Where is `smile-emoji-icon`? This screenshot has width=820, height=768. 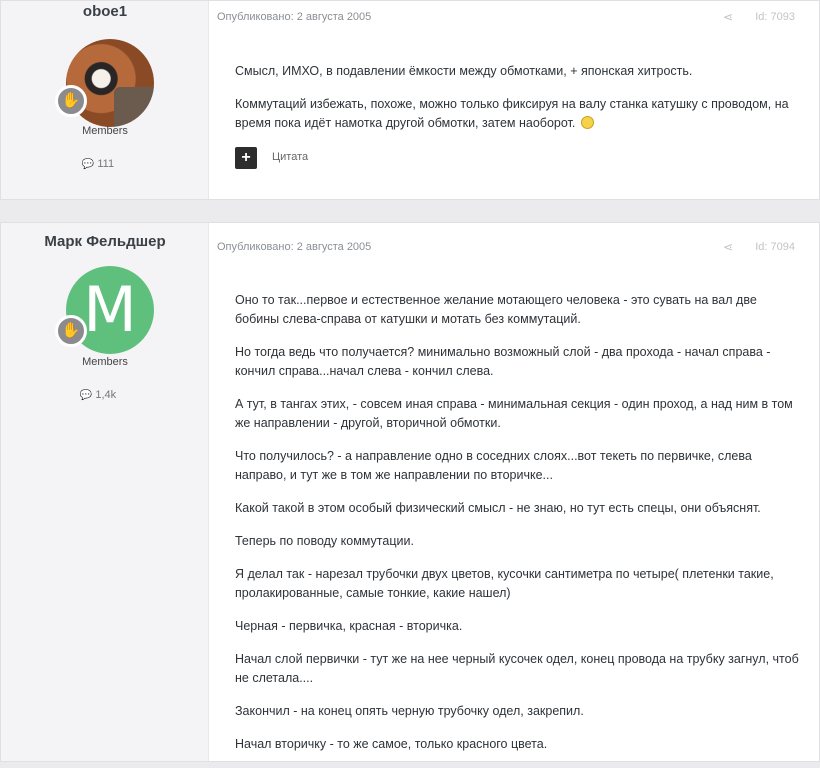 smile-emoji-icon is located at coordinates (587, 122).